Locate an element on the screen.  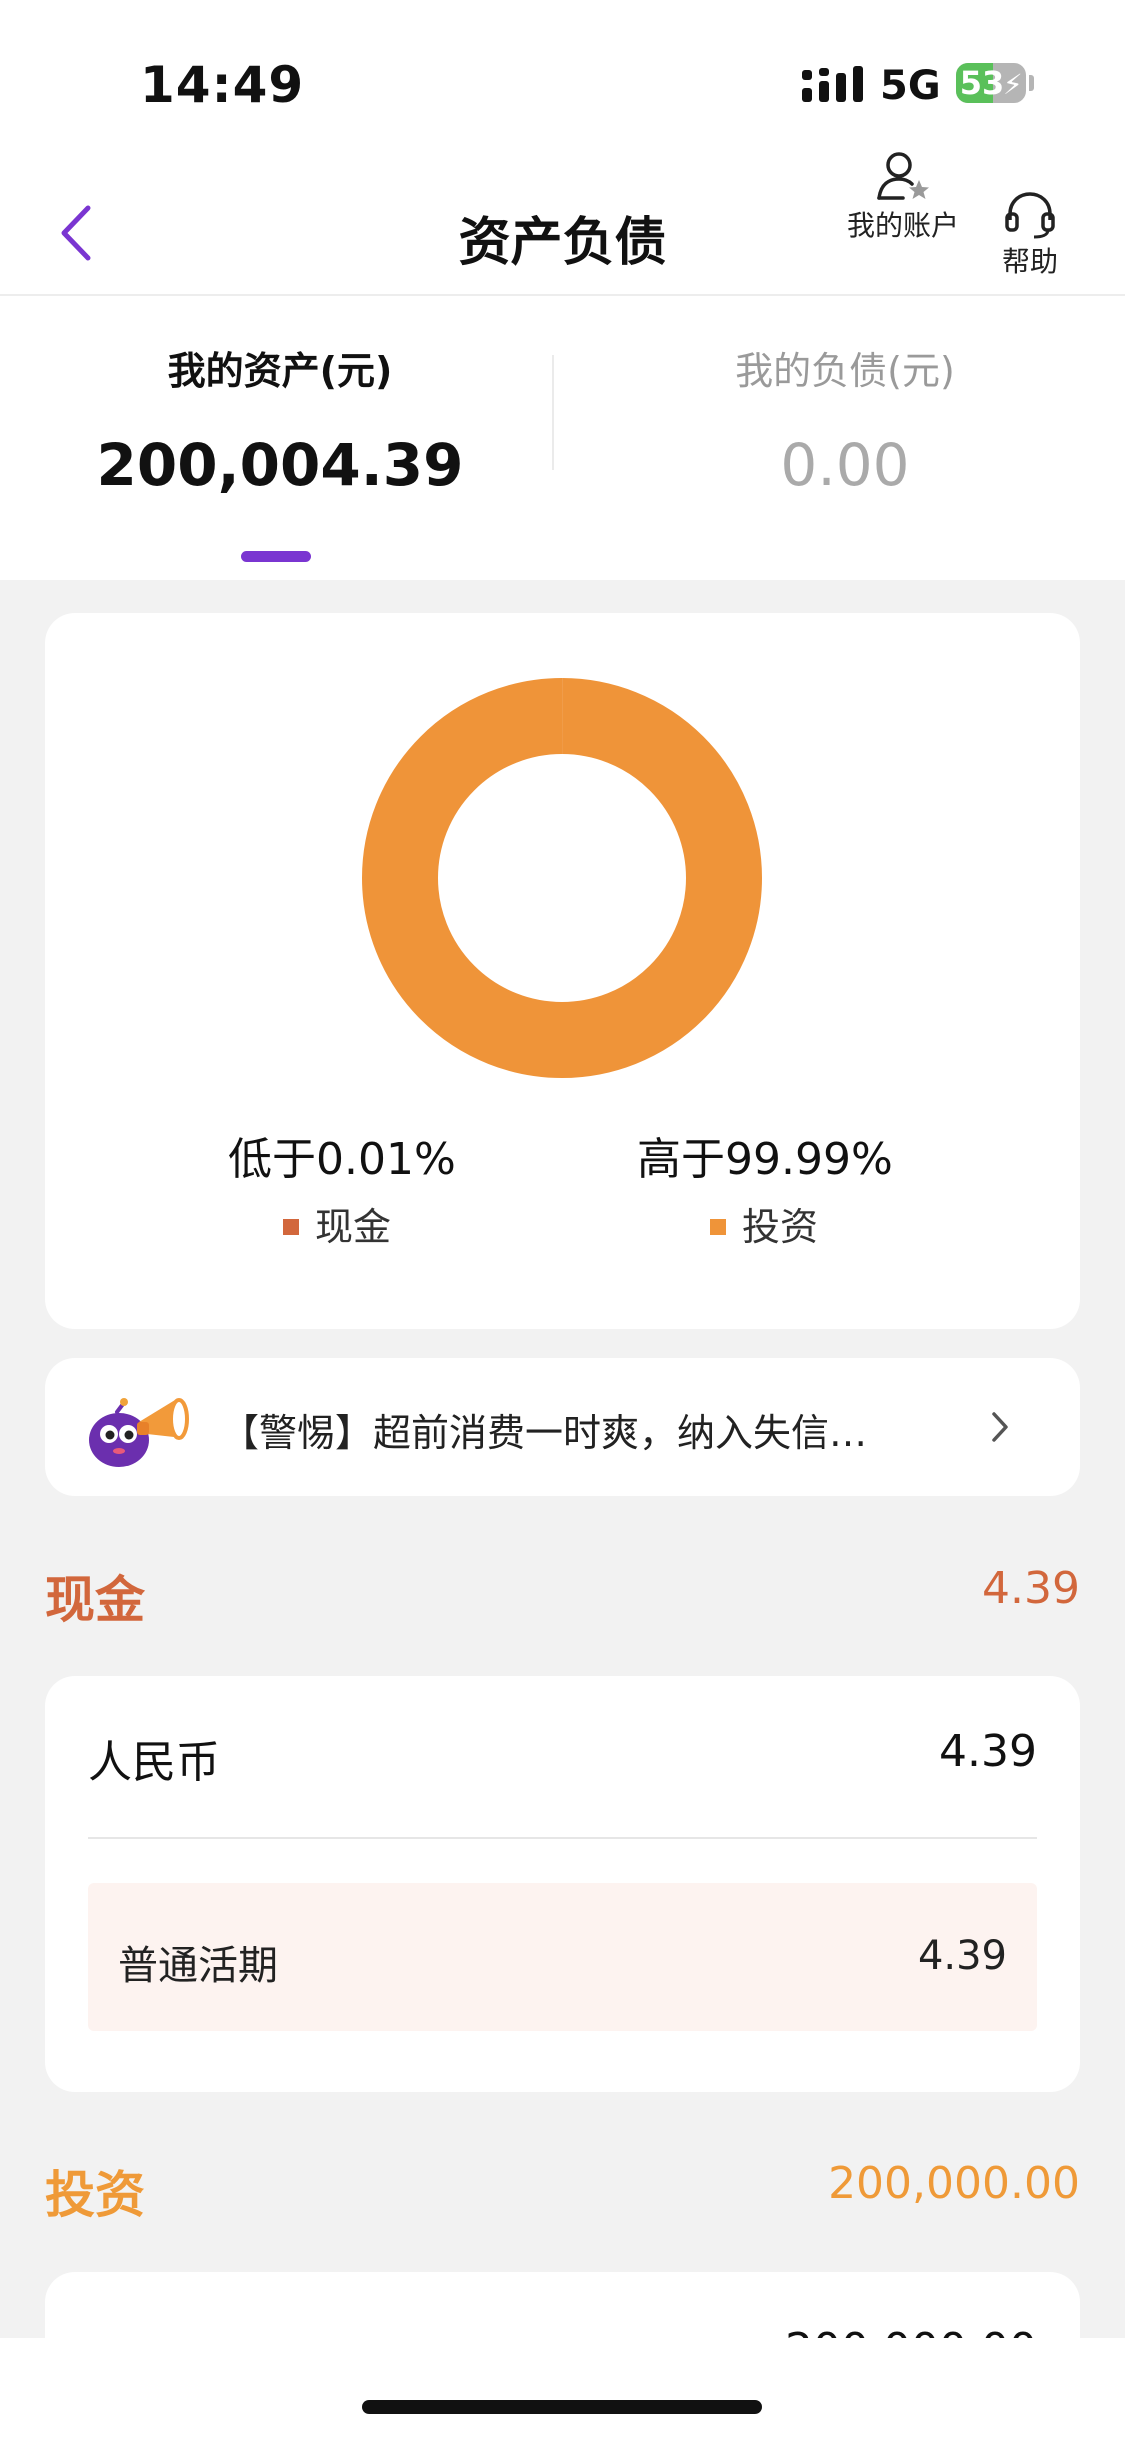
demand-deposit-row: 普通活期 4.39 is located at coordinates (562, 1957).